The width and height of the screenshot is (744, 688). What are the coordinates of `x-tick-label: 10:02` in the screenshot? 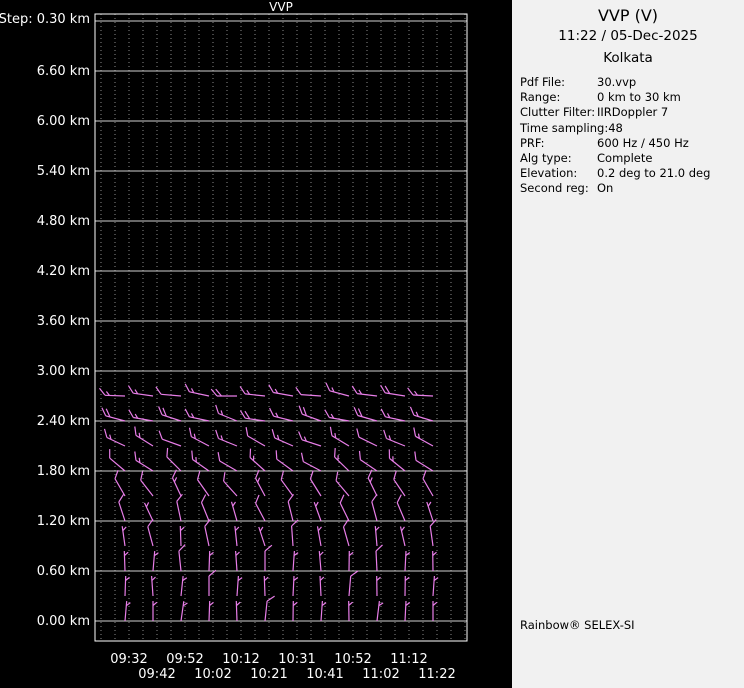 It's located at (212, 674).